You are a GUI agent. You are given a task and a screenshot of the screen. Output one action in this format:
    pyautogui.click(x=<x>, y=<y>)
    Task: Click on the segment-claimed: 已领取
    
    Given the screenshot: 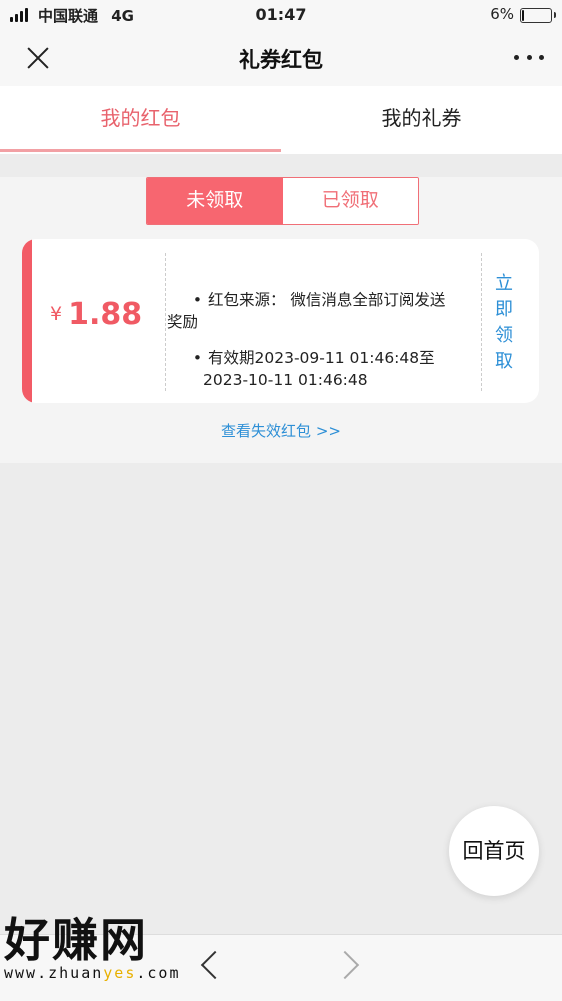 What is the action you would take?
    pyautogui.click(x=350, y=201)
    